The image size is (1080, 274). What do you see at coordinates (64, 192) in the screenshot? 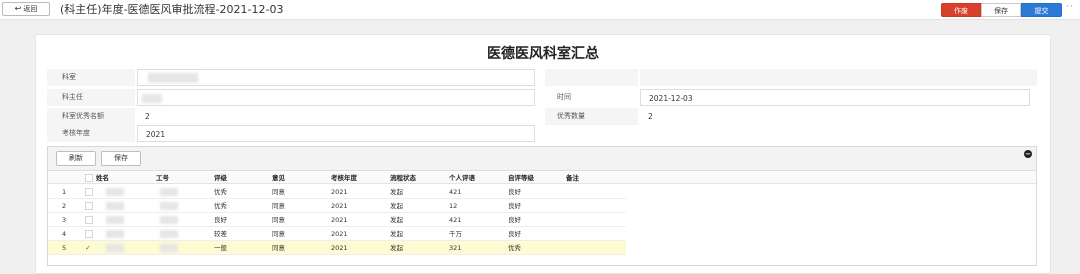
I see `row-index: 1` at bounding box center [64, 192].